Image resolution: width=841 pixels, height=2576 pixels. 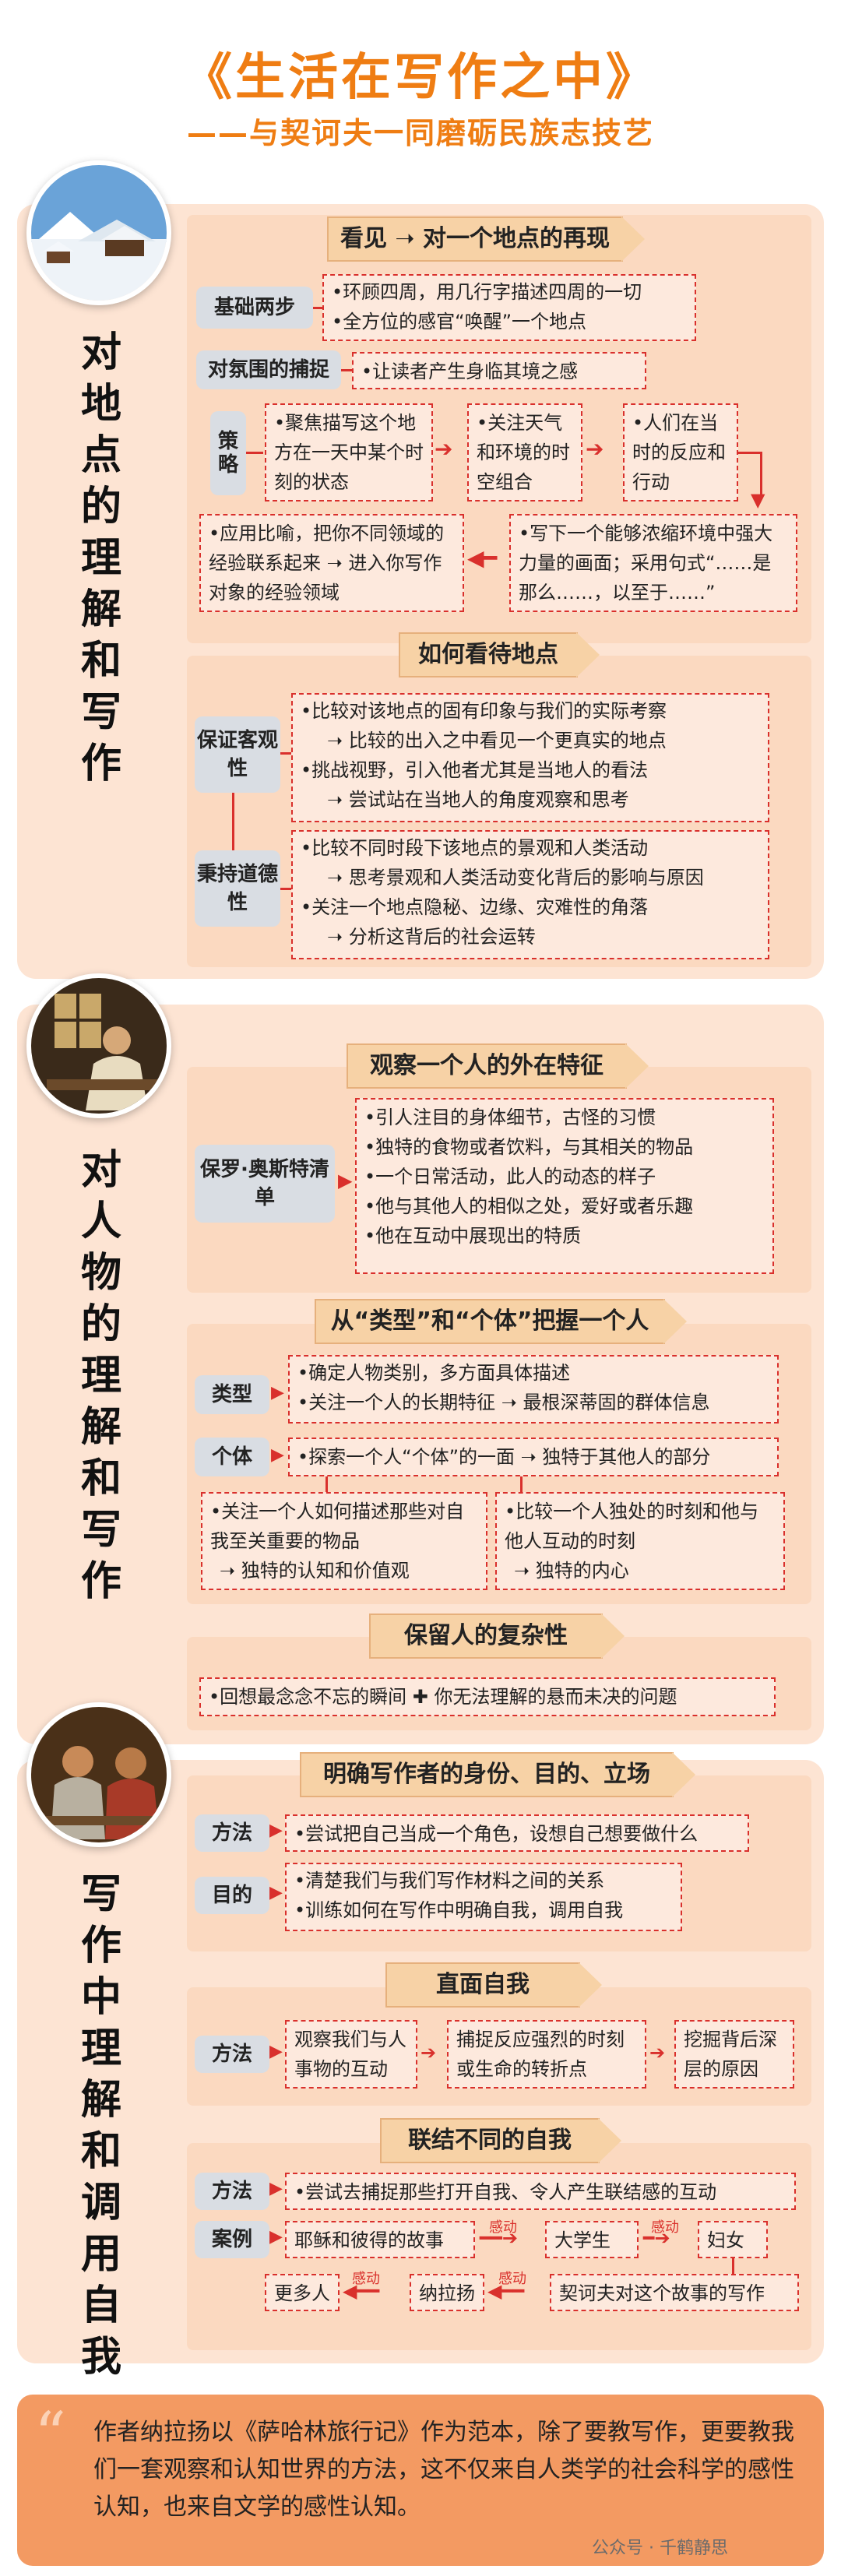 I want to click on label-individual: 个体, so click(x=232, y=1457).